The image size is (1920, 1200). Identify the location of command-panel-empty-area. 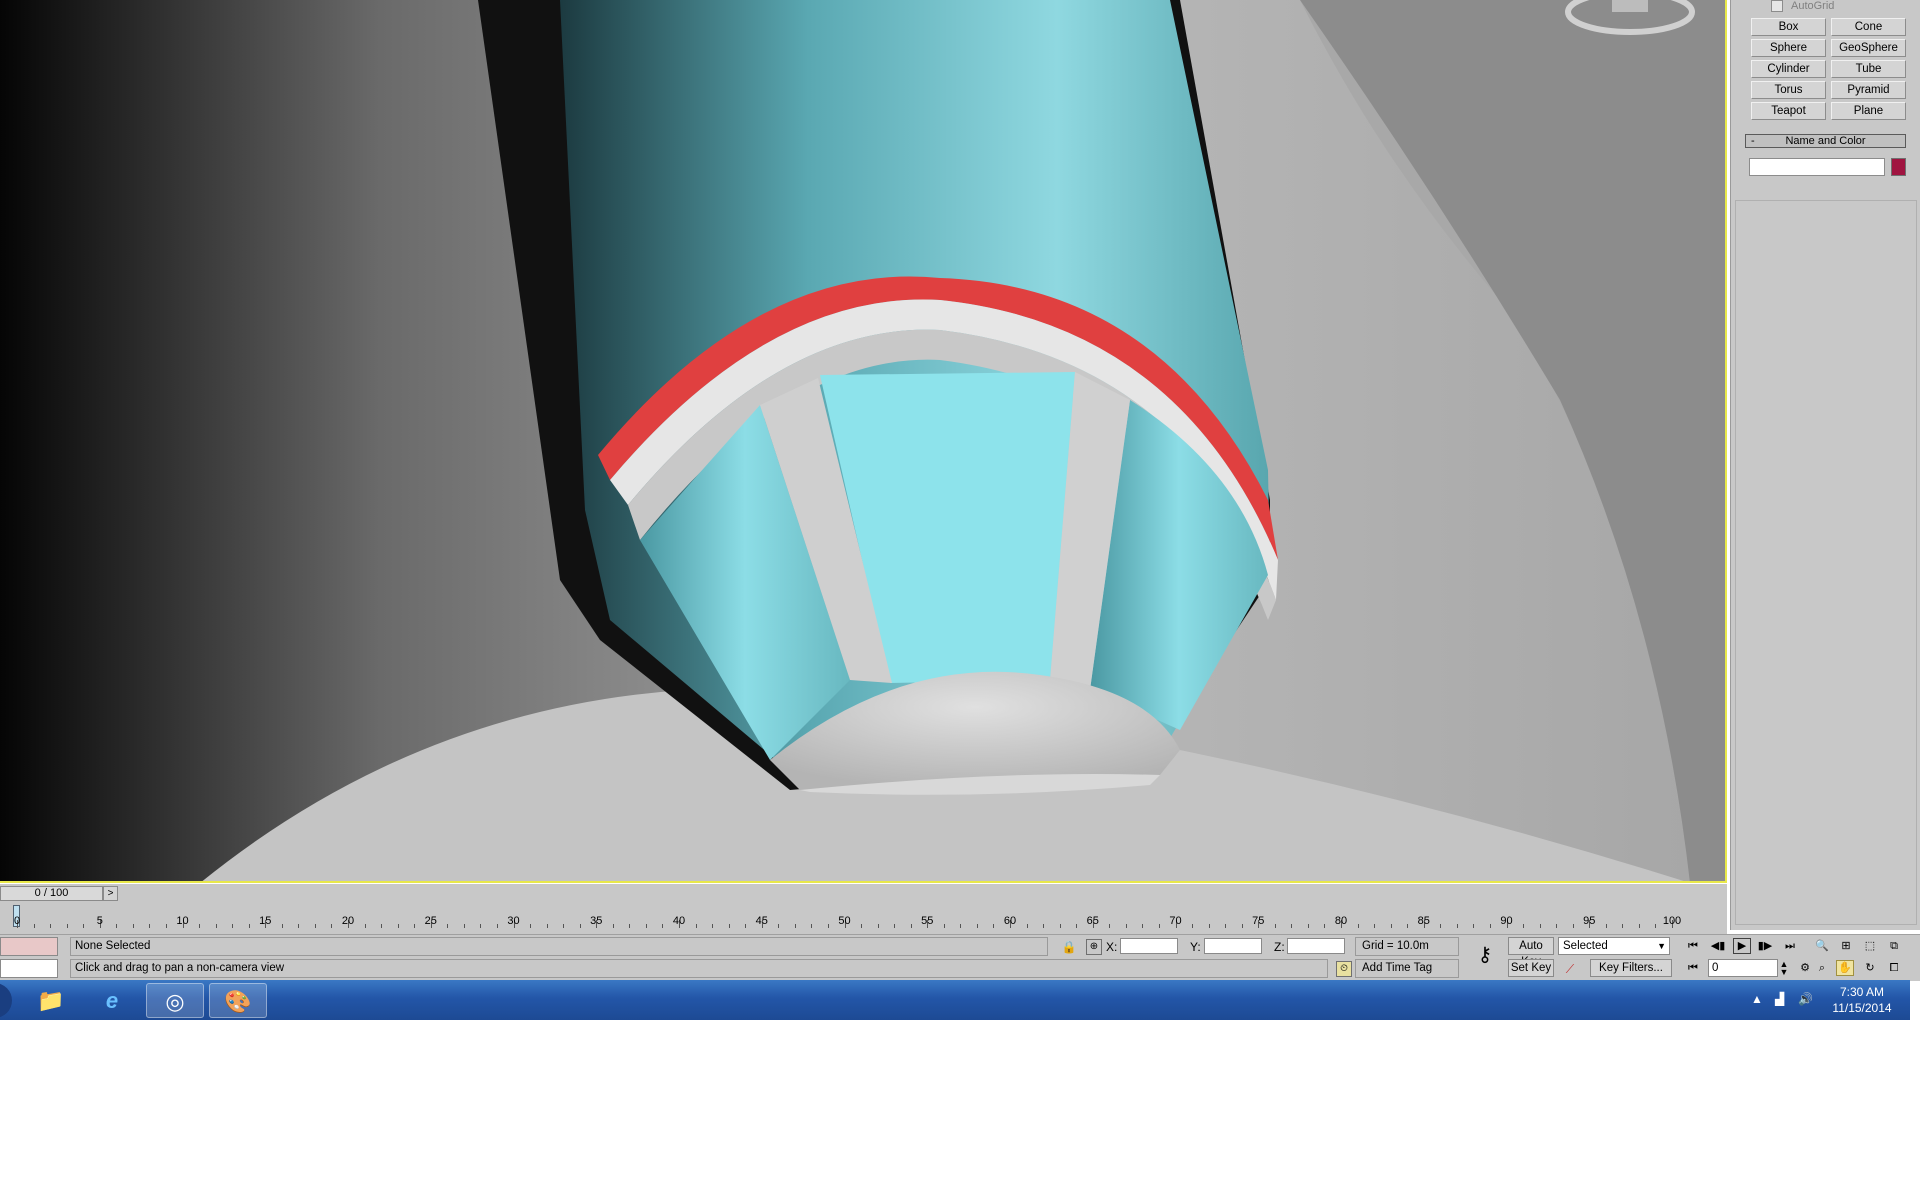
(1826, 562).